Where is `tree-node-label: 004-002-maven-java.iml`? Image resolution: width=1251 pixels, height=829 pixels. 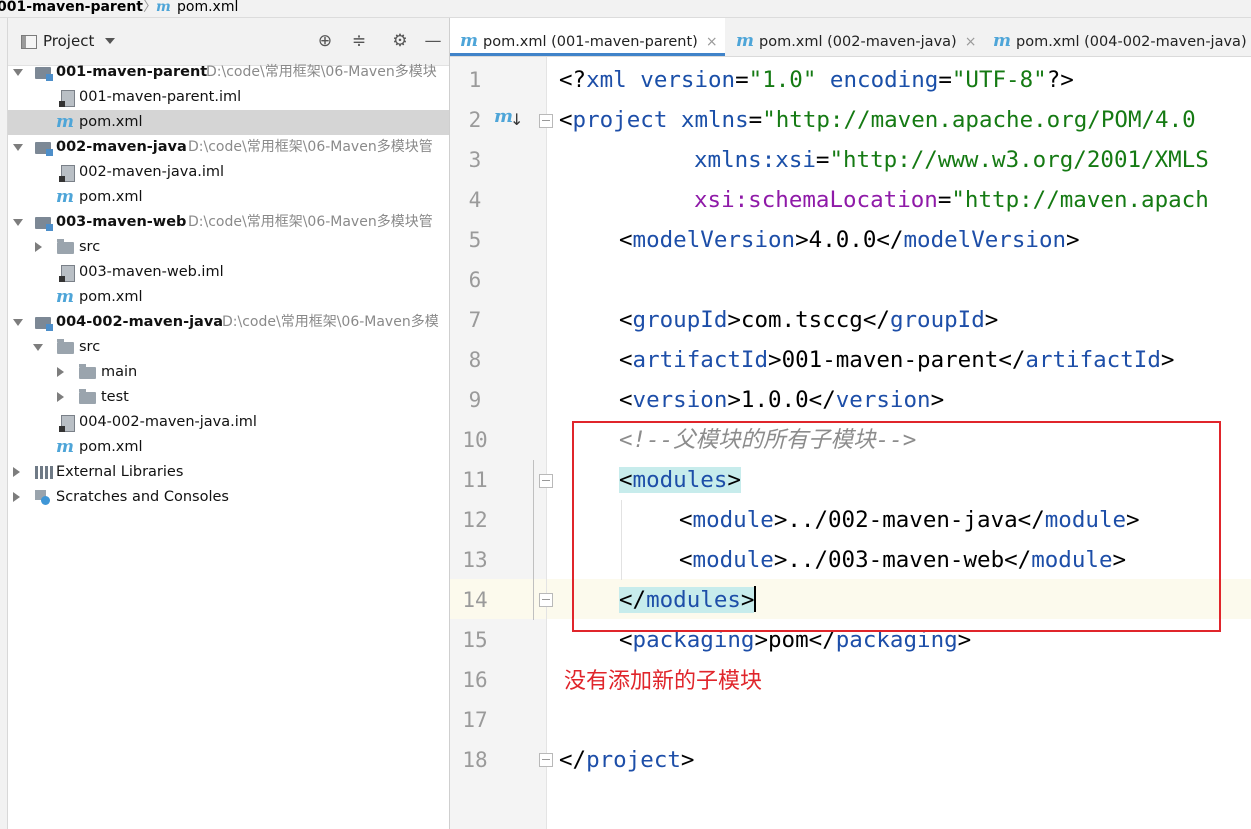
tree-node-label: 004-002-maven-java.iml is located at coordinates (168, 422).